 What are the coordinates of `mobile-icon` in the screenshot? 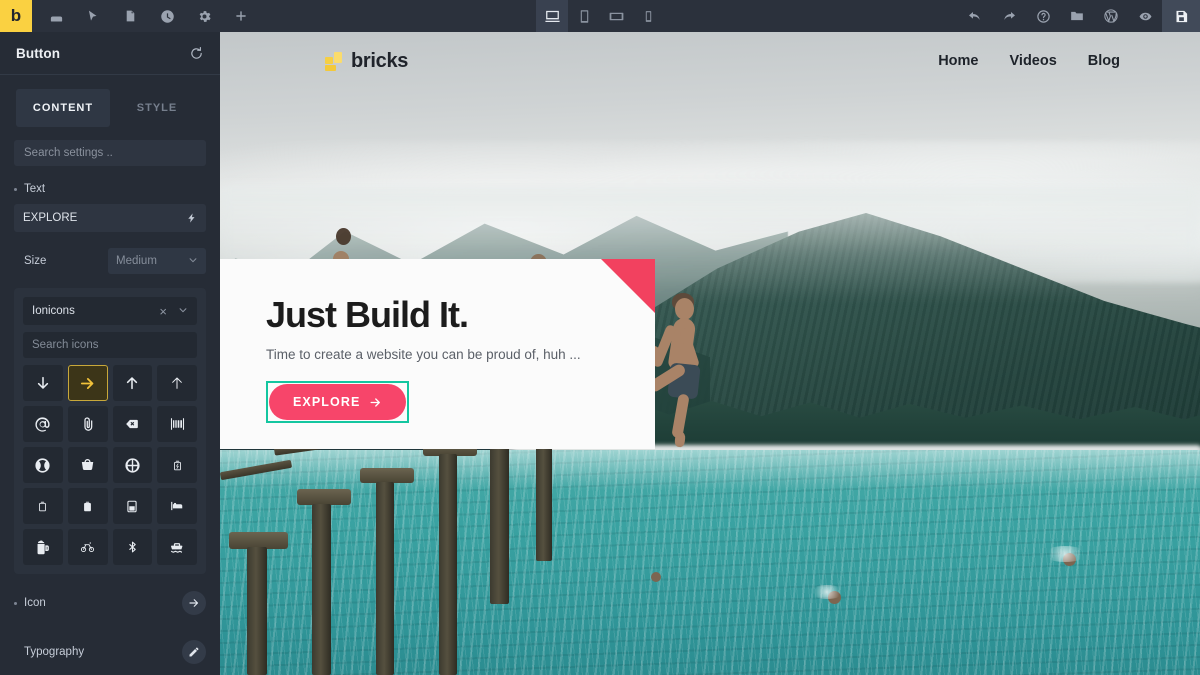 It's located at (648, 16).